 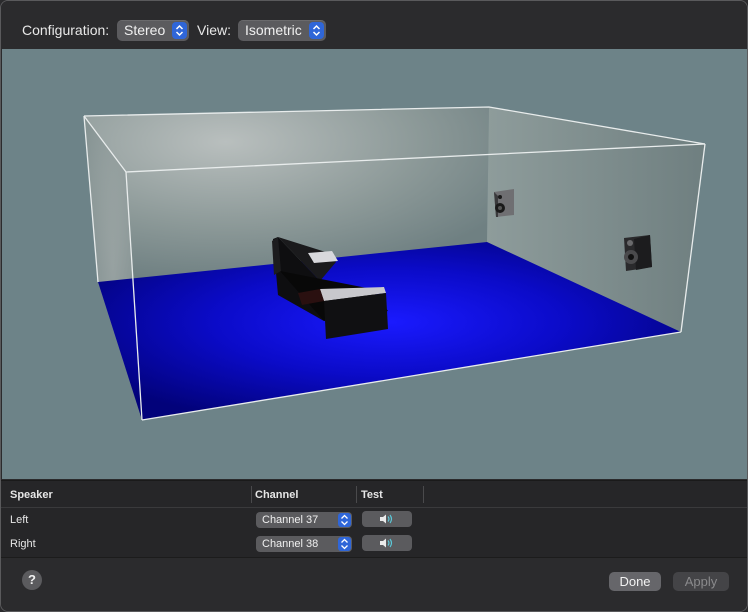 What do you see at coordinates (145, 30) in the screenshot?
I see `configuration-value: Stereo` at bounding box center [145, 30].